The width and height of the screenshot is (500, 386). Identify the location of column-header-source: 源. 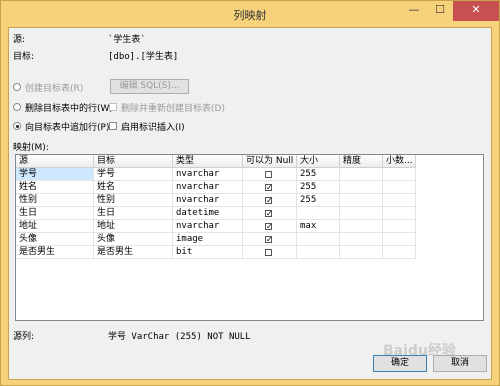
(55, 161).